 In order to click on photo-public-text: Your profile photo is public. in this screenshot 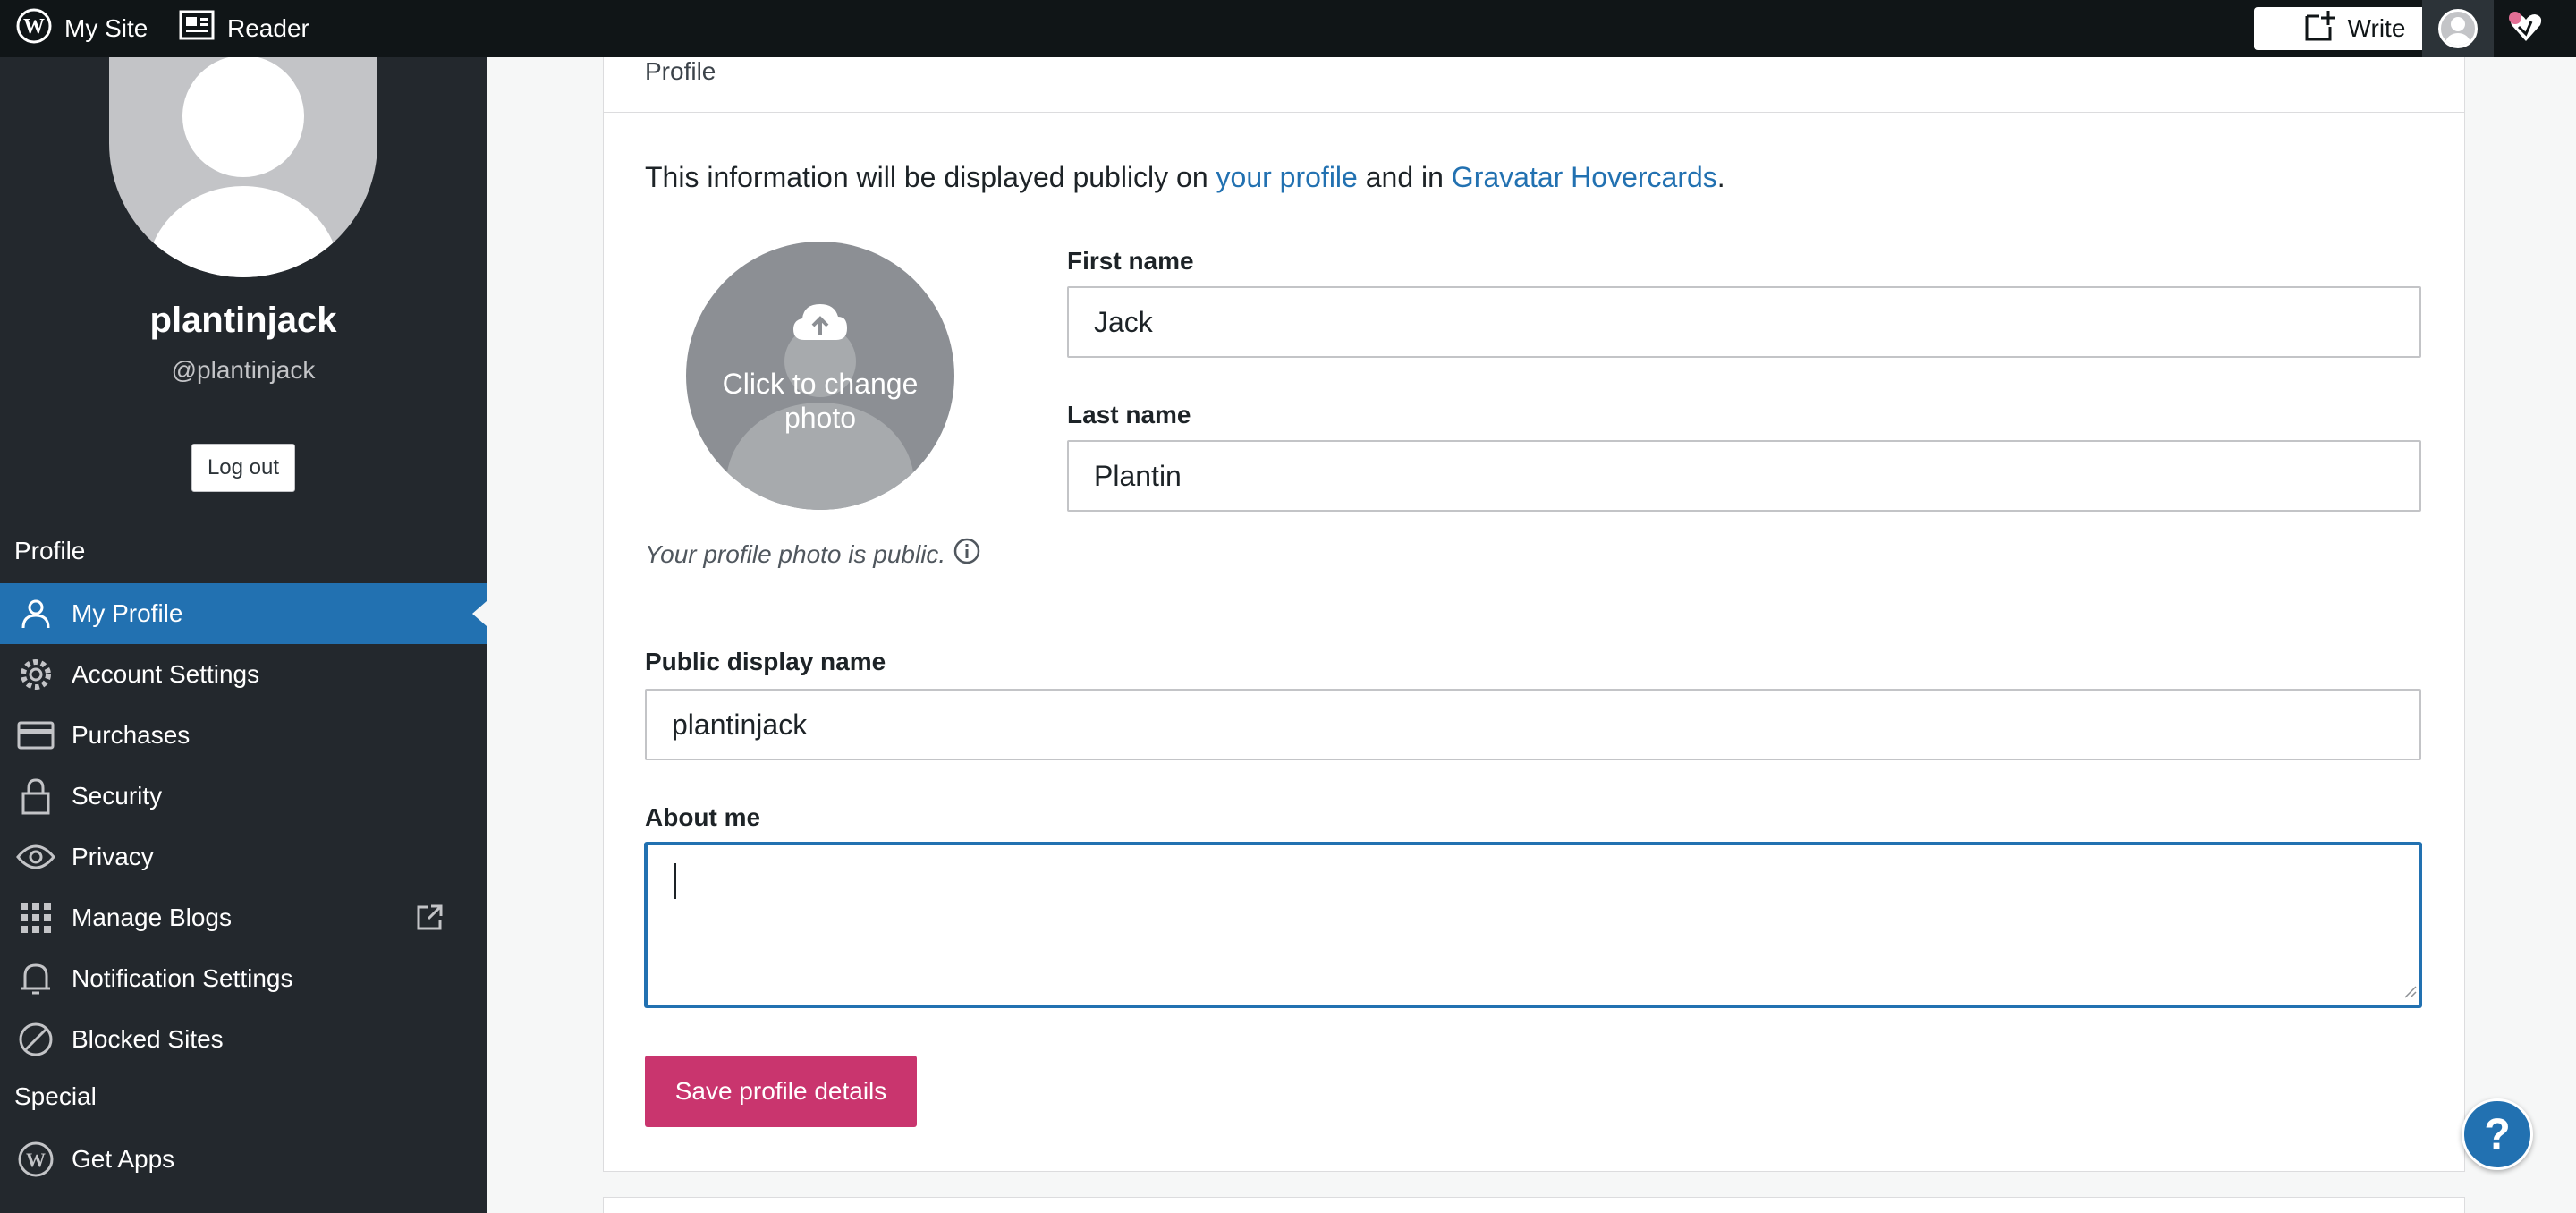, I will do `click(795, 553)`.